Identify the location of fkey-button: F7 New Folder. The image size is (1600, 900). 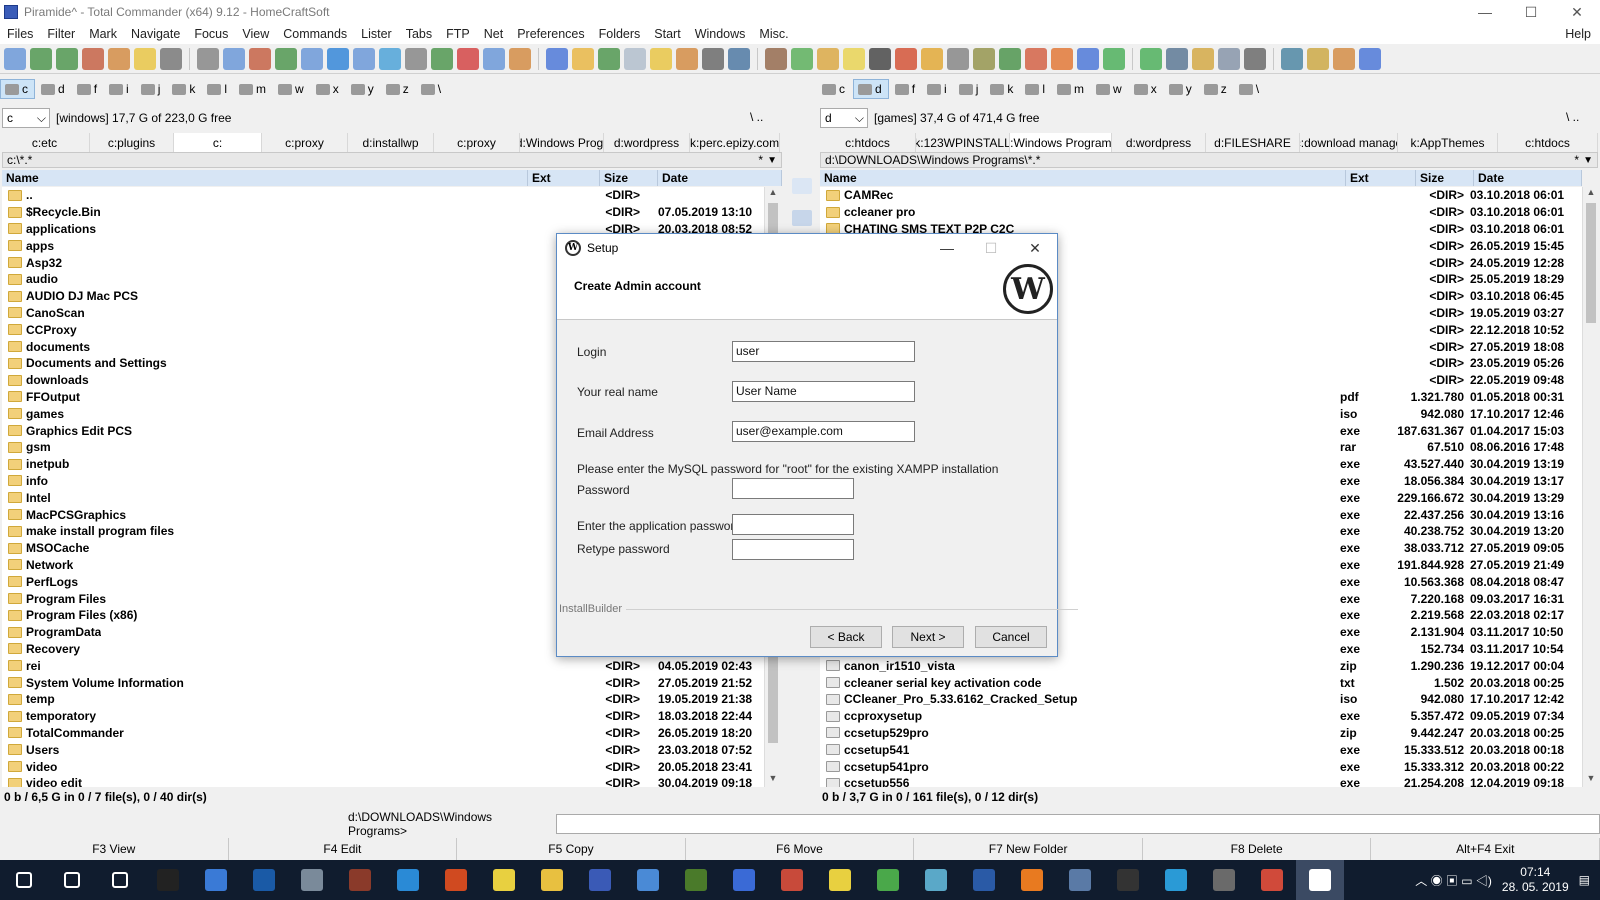
(1028, 849).